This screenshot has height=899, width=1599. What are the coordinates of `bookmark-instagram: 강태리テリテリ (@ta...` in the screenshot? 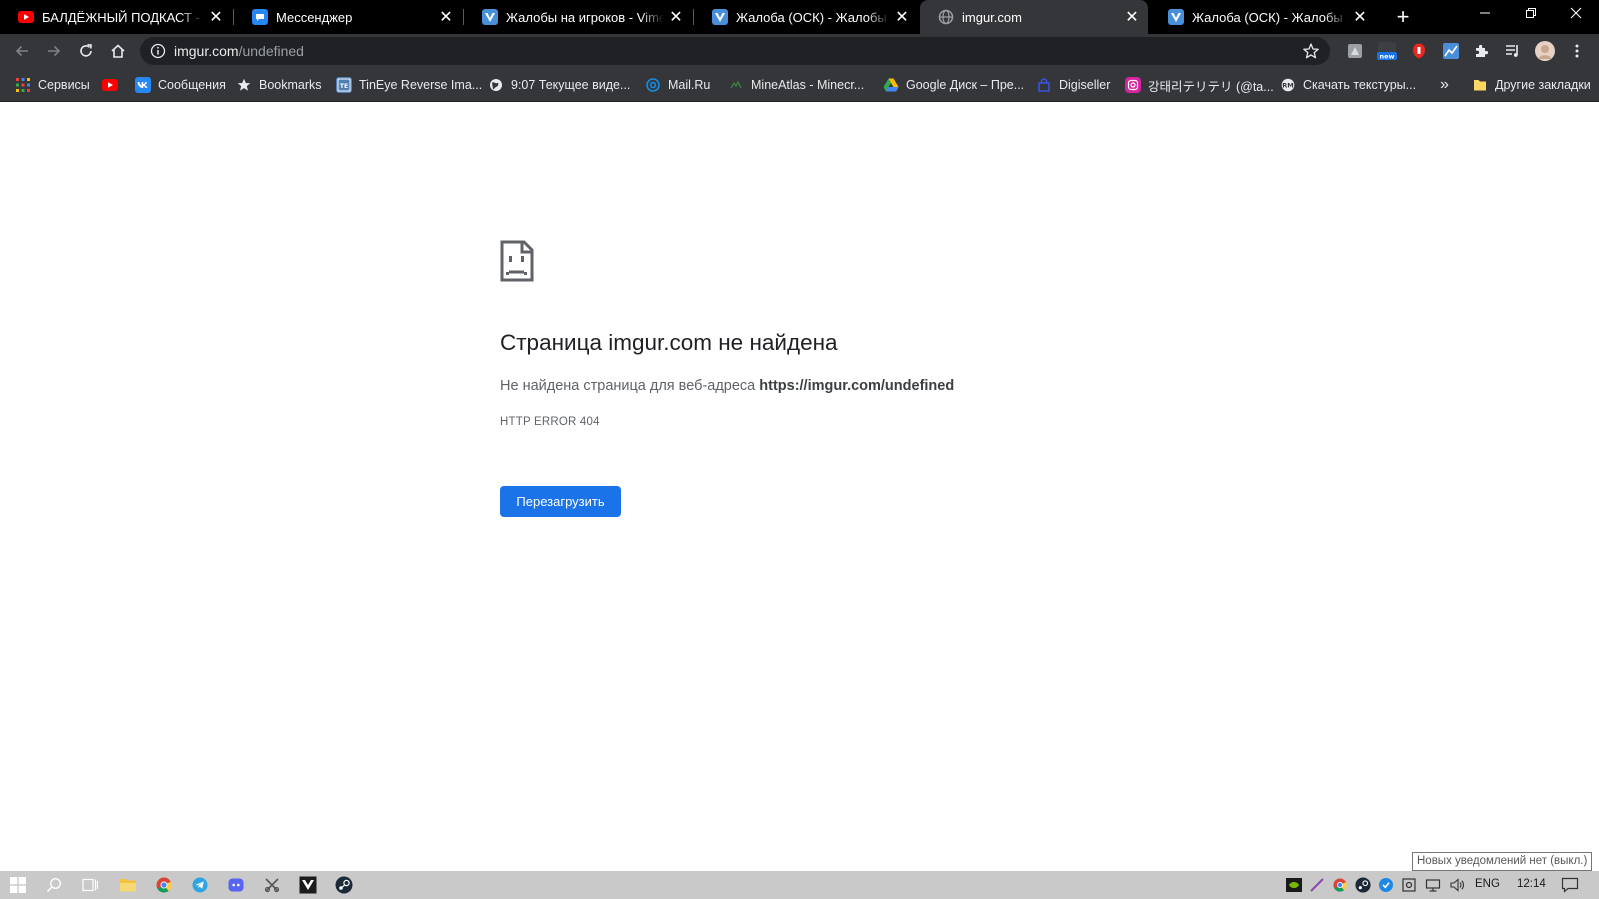 It's located at (1199, 85).